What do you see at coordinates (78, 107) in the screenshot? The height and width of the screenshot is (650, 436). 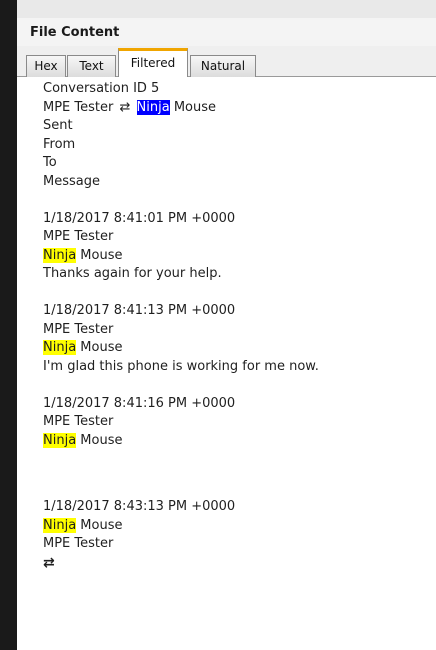 I see `participant-a: MPE Tester` at bounding box center [78, 107].